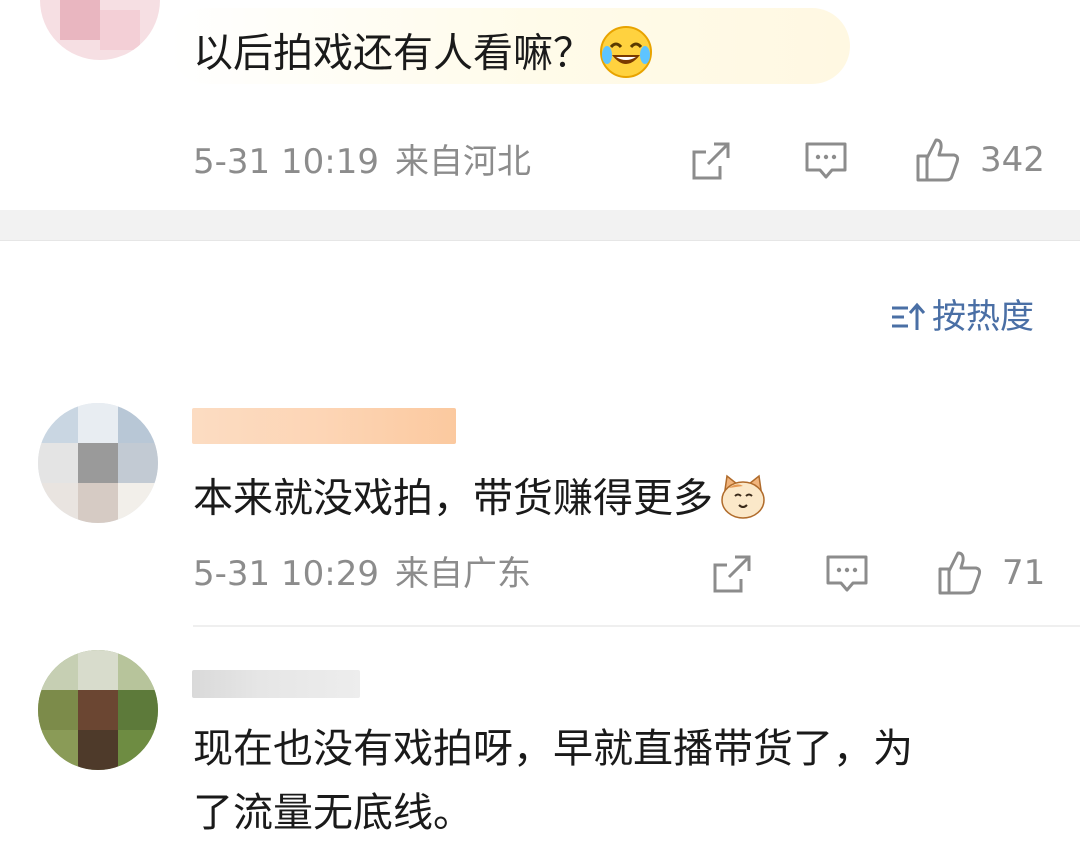 This screenshot has height=857, width=1080. What do you see at coordinates (983, 317) in the screenshot?
I see `sort-label: 按热度` at bounding box center [983, 317].